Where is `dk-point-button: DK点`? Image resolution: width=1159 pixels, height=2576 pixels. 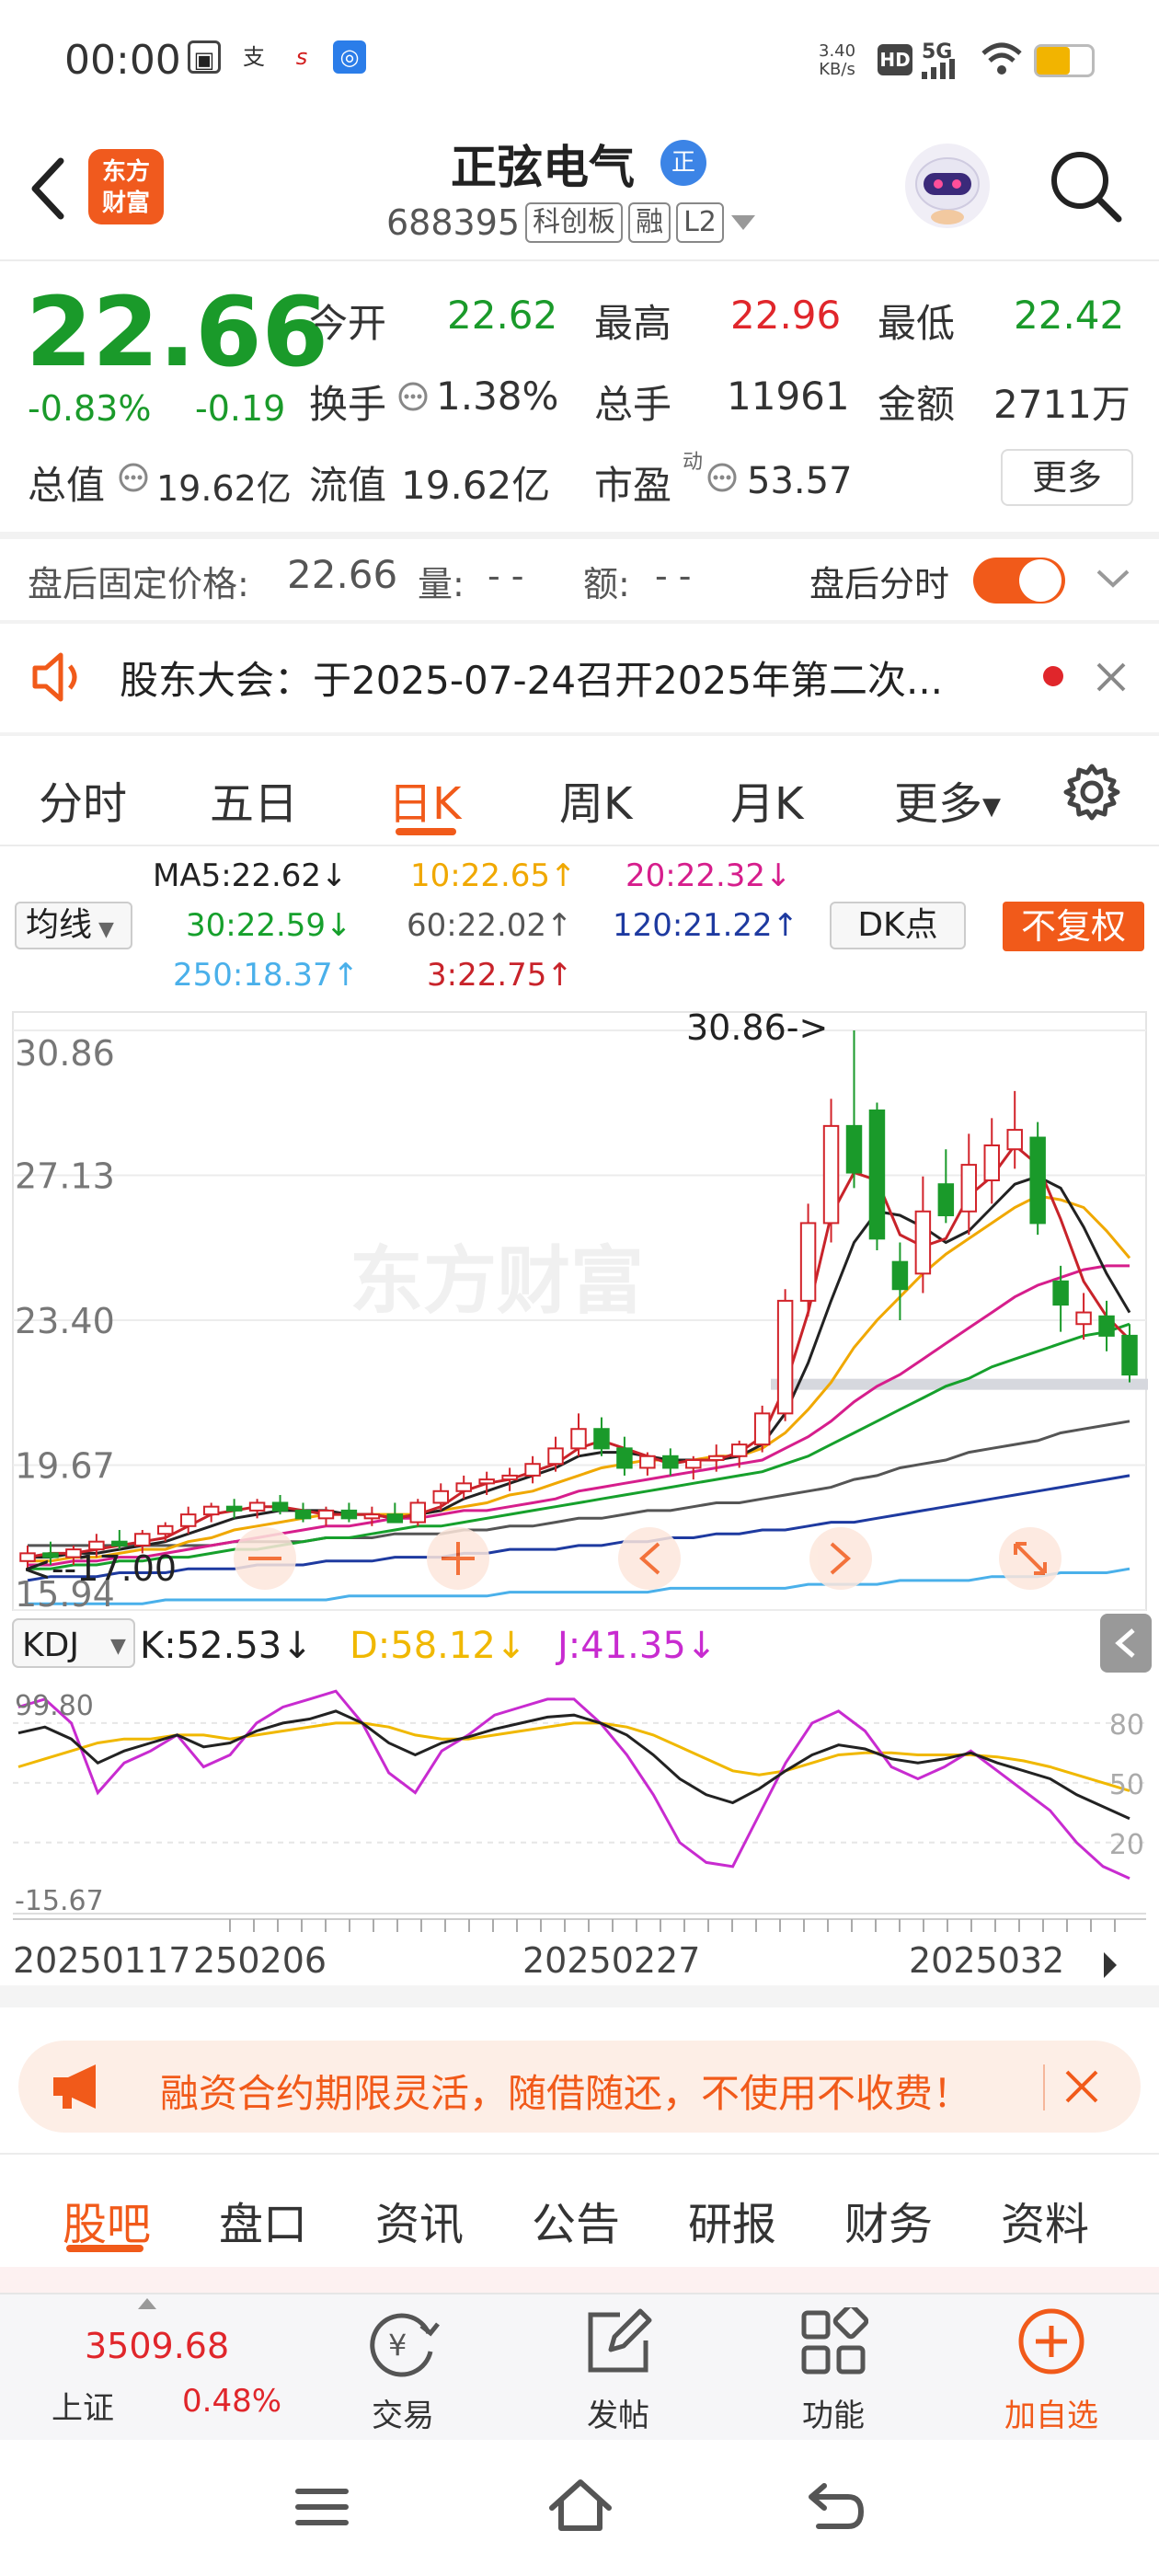 dk-point-button: DK点 is located at coordinates (898, 925).